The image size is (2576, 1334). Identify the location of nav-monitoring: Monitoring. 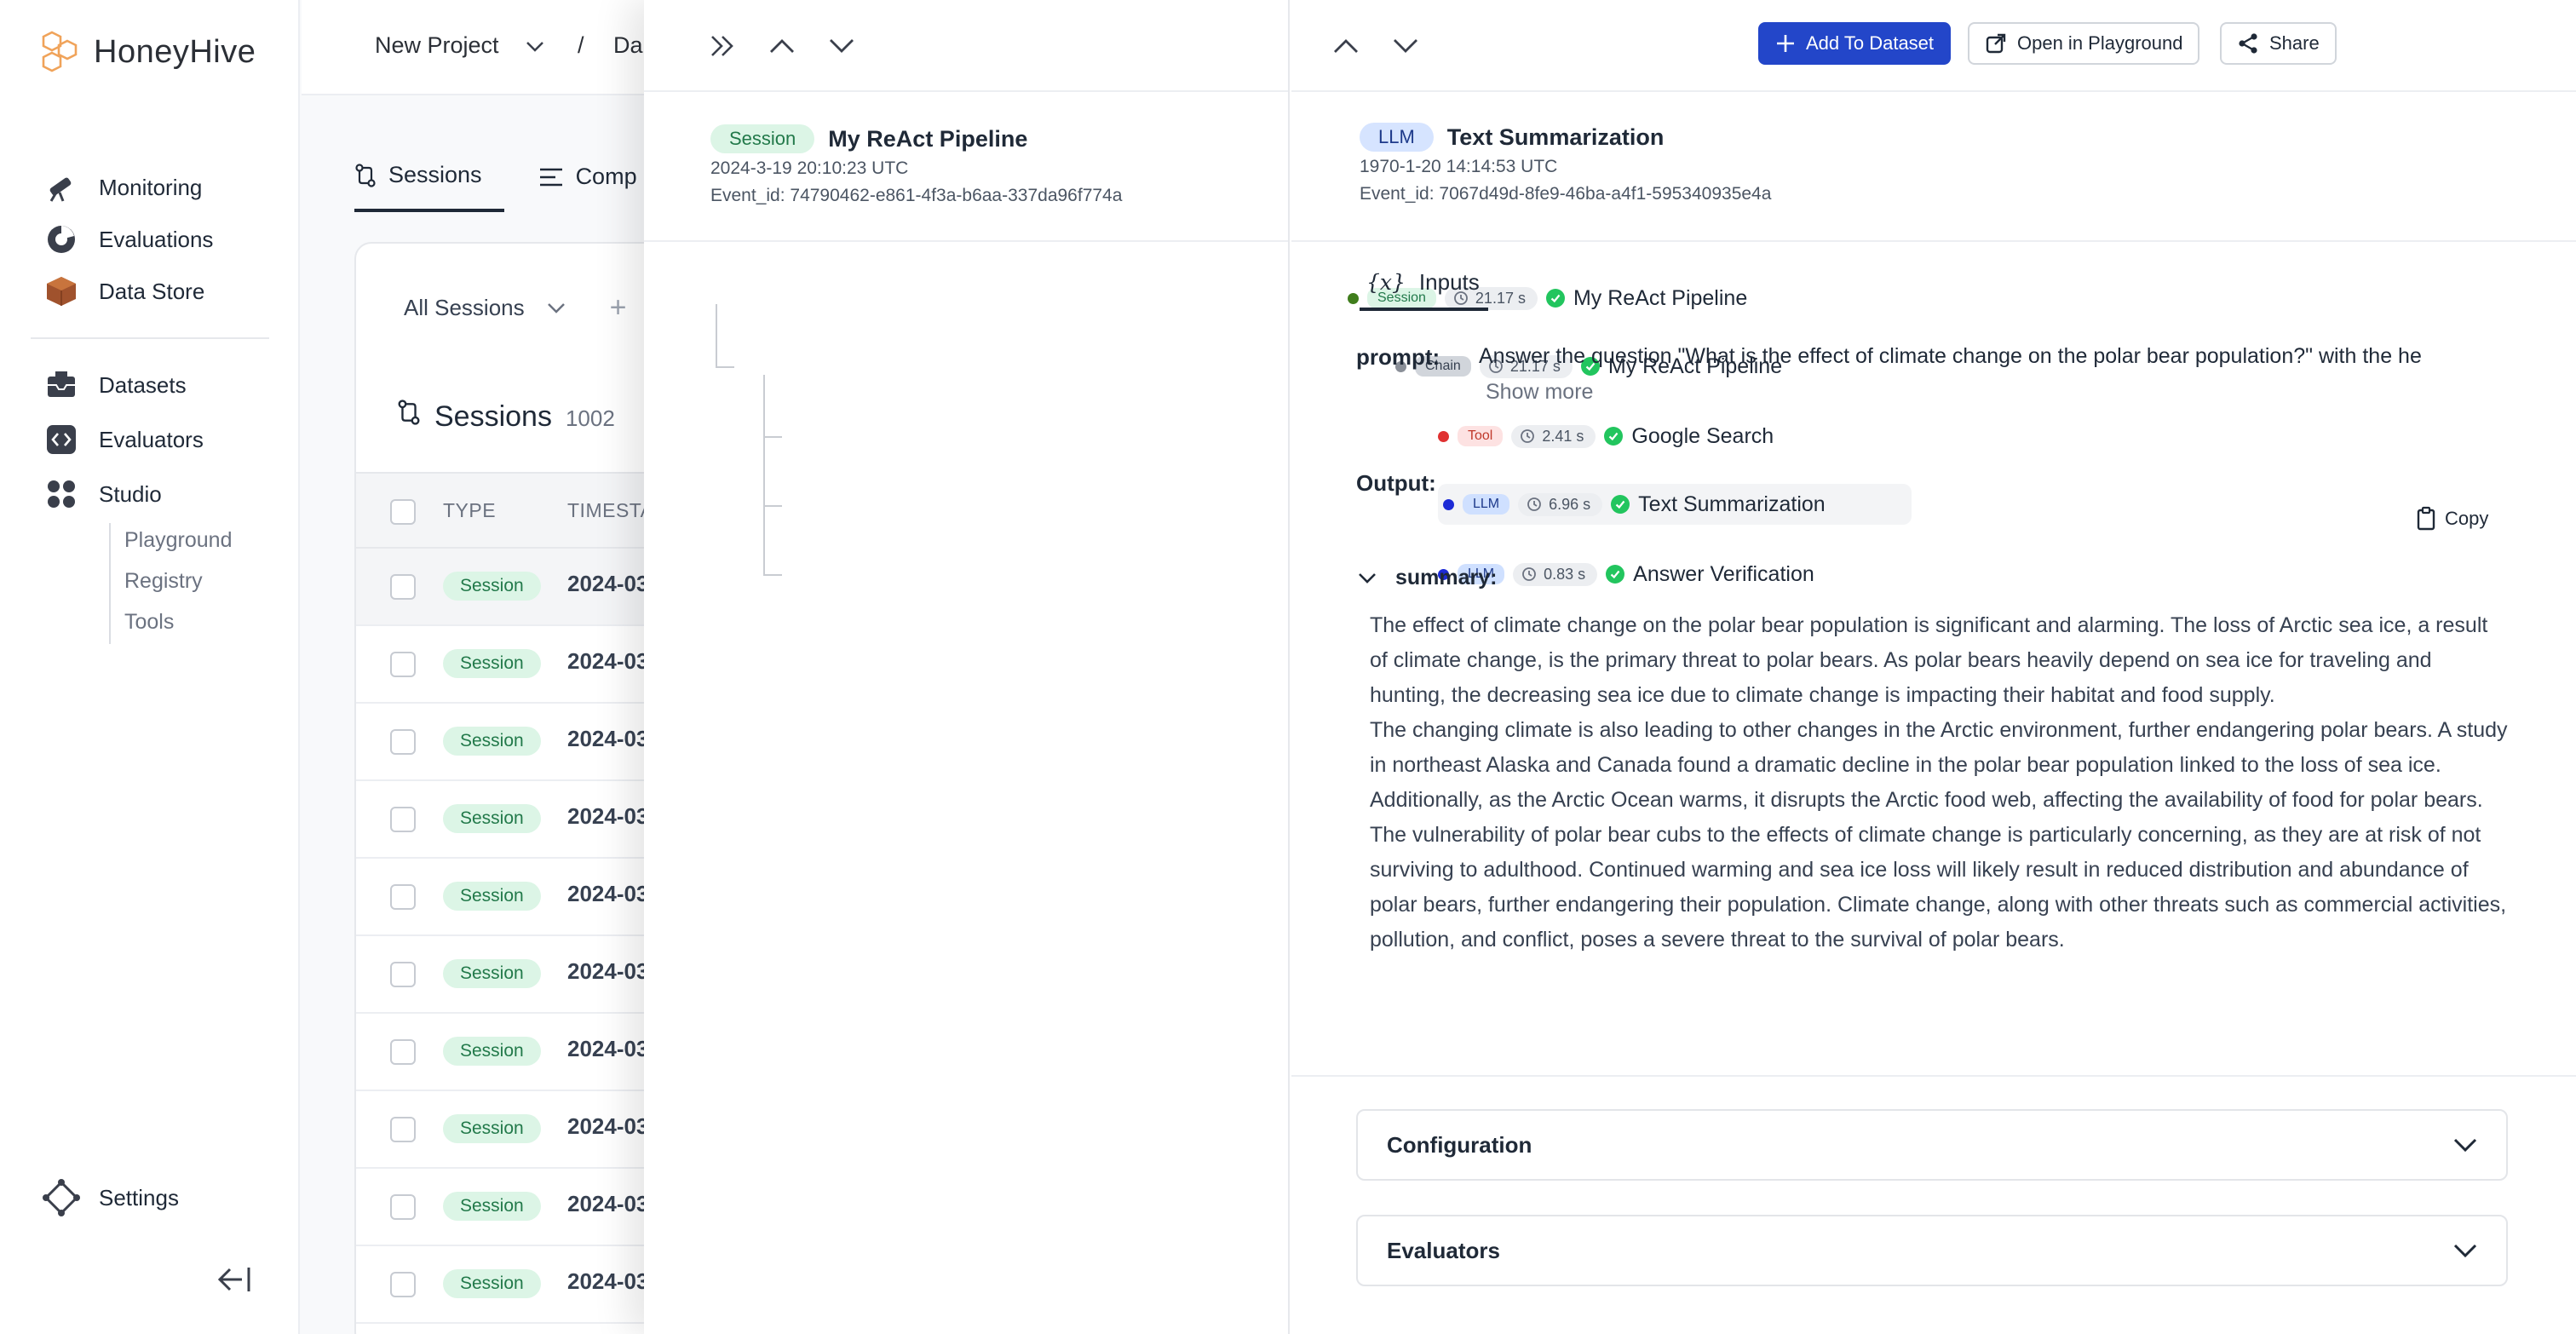
(172, 188).